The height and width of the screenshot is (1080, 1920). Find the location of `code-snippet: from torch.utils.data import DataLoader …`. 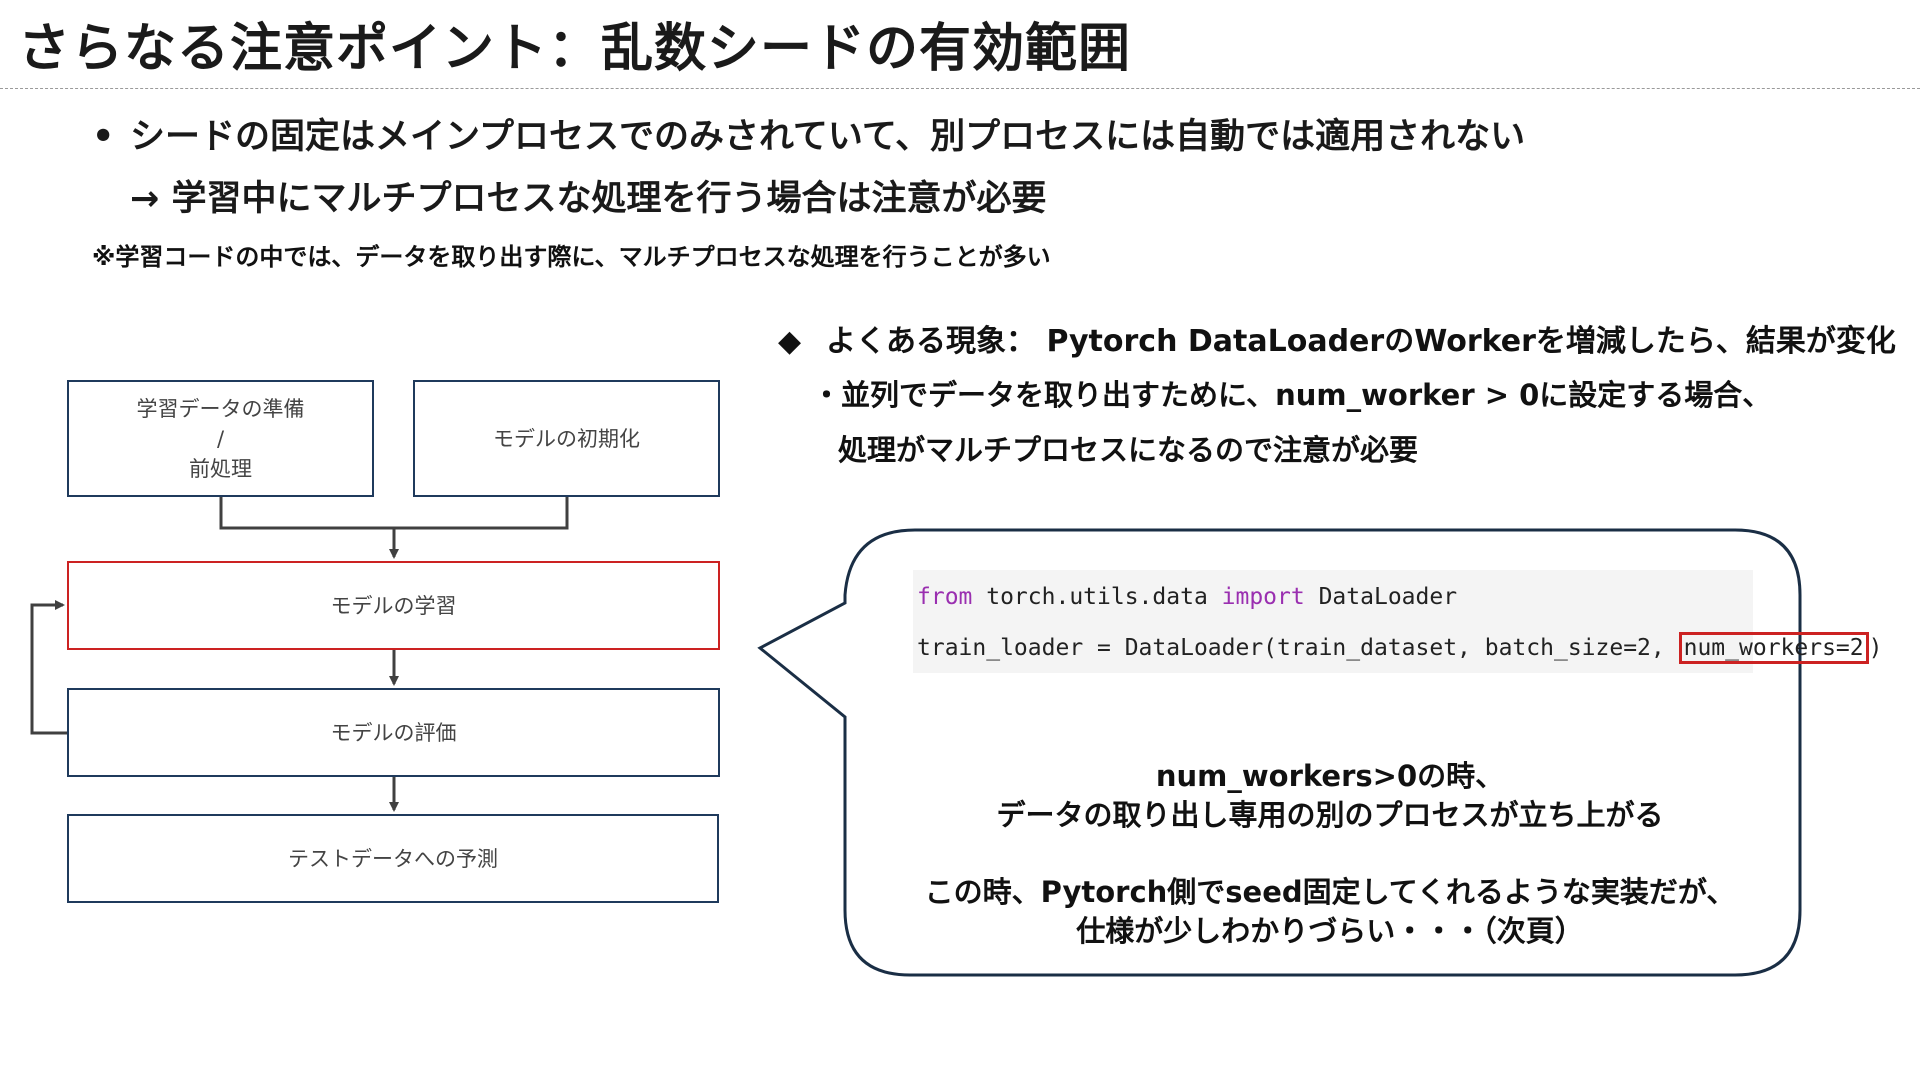

code-snippet: from torch.utils.data import DataLoader … is located at coordinates (1397, 621).